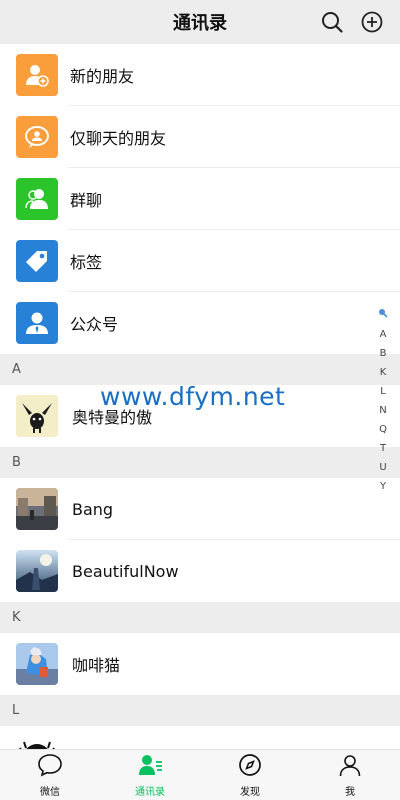  I want to click on contact-name: 咖啡猫, so click(96, 665).